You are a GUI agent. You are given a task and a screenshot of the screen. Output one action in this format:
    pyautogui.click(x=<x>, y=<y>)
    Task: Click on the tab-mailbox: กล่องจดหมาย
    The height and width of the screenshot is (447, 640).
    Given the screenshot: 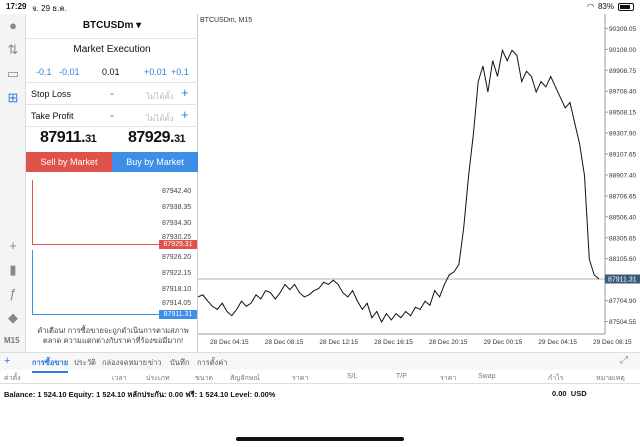 What is the action you would take?
    pyautogui.click(x=124, y=363)
    